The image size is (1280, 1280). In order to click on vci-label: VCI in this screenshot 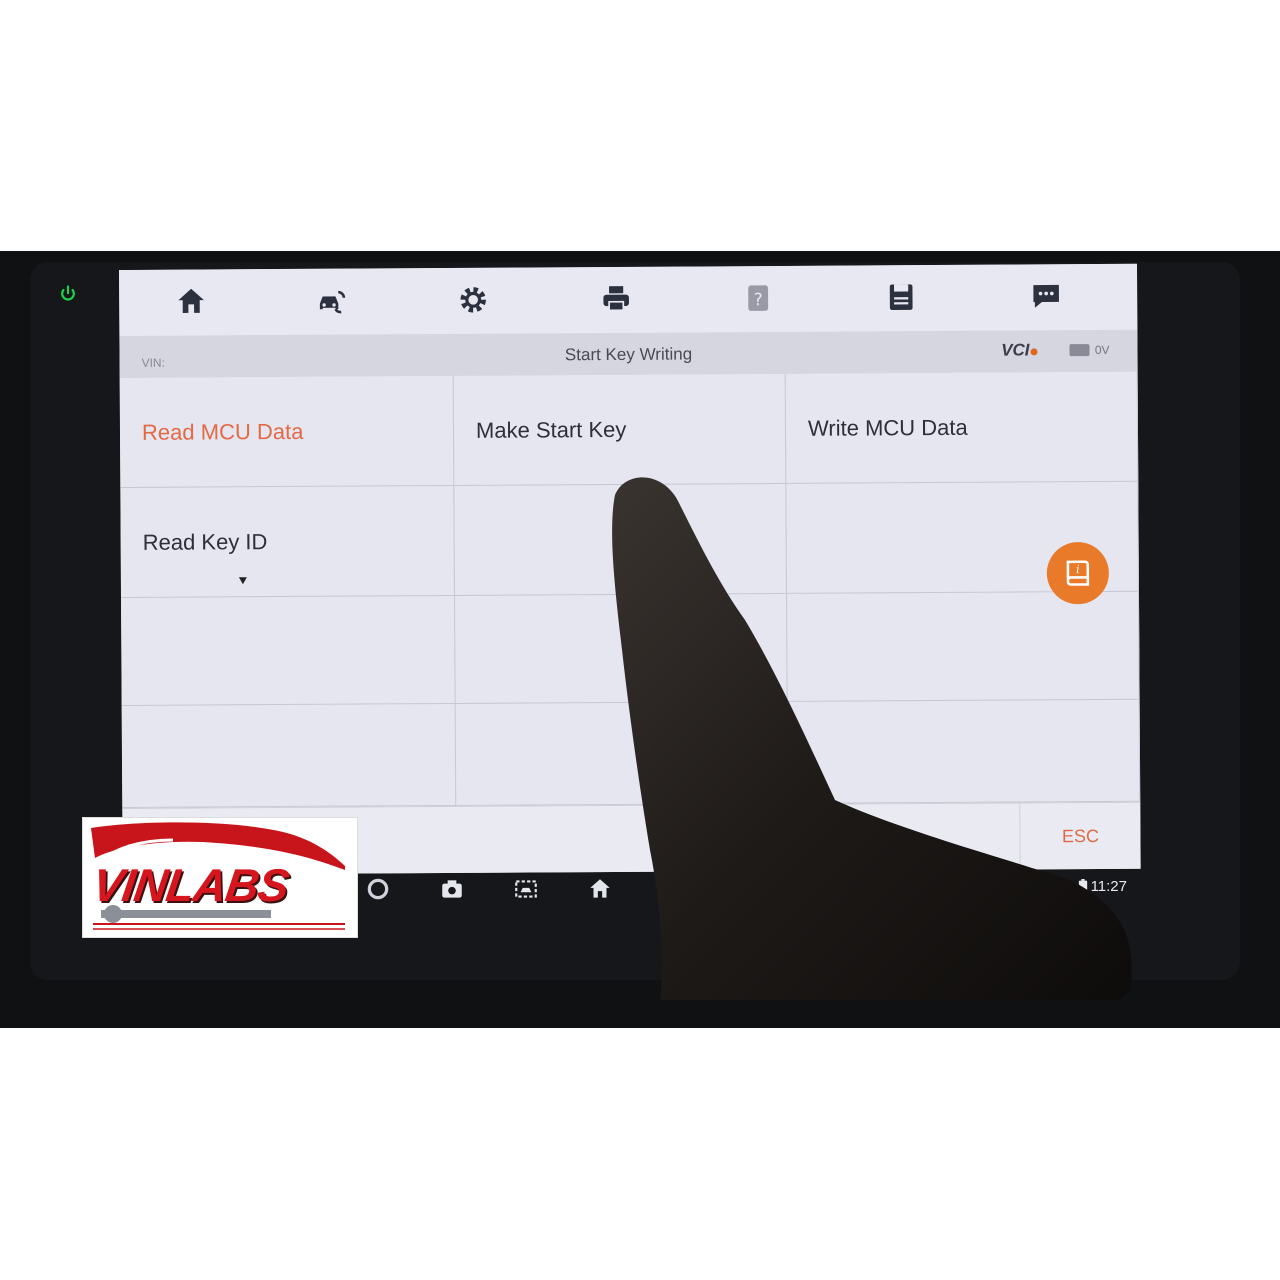, I will do `click(1015, 350)`.